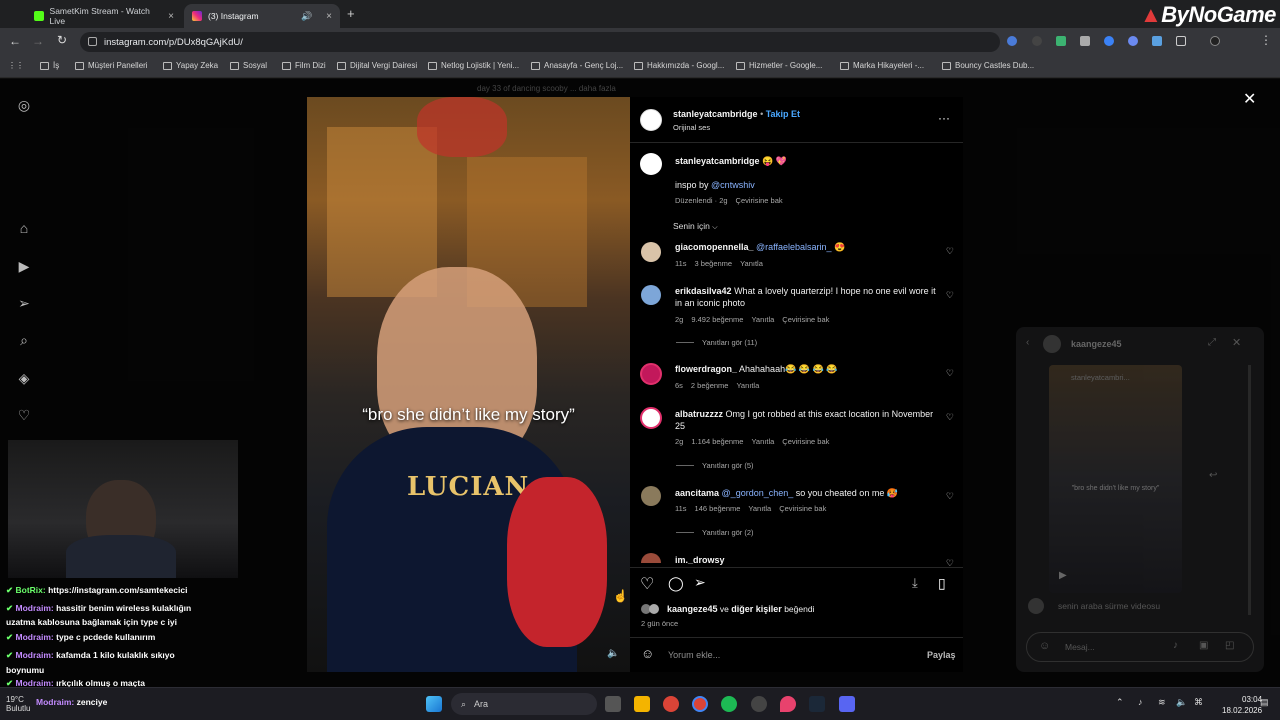 Image resolution: width=1280 pixels, height=720 pixels. What do you see at coordinates (24, 415) in the screenshot?
I see `notifications-heart-icon: ♡` at bounding box center [24, 415].